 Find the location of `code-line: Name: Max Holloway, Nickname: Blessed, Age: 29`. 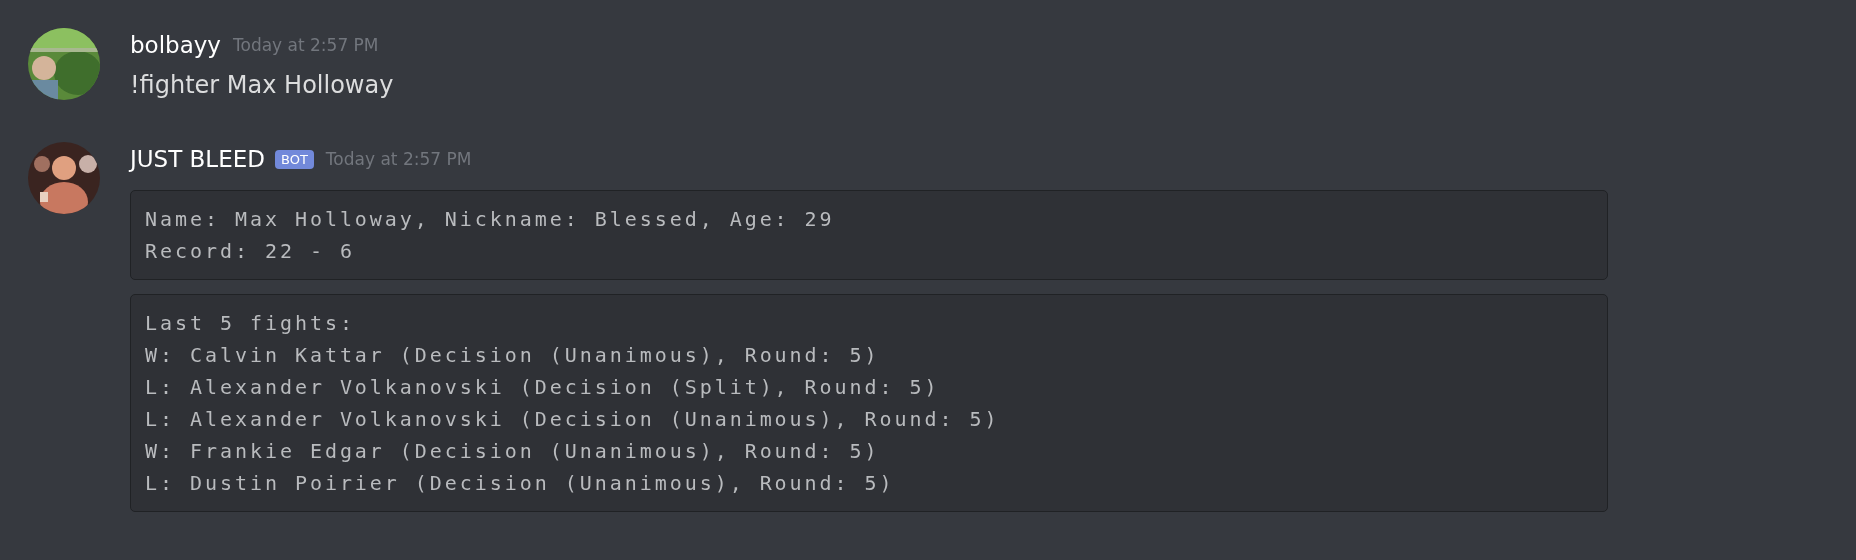

code-line: Name: Max Holloway, Nickname: Blessed, Age: 29 is located at coordinates (490, 219).